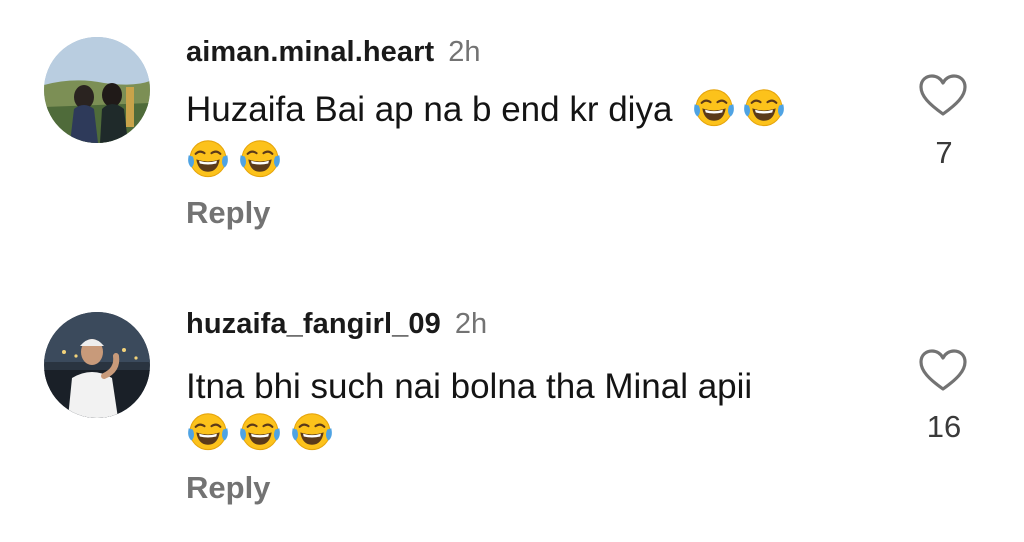  Describe the element at coordinates (944, 152) in the screenshot. I see `like-count: 7` at that location.